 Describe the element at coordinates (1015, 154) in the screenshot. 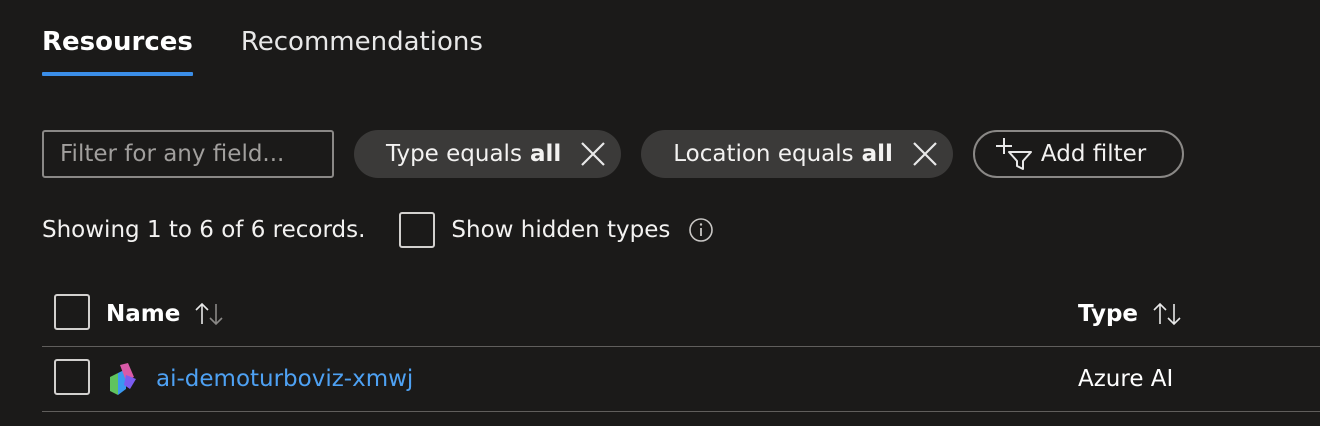

I see `add-filter-icon` at that location.